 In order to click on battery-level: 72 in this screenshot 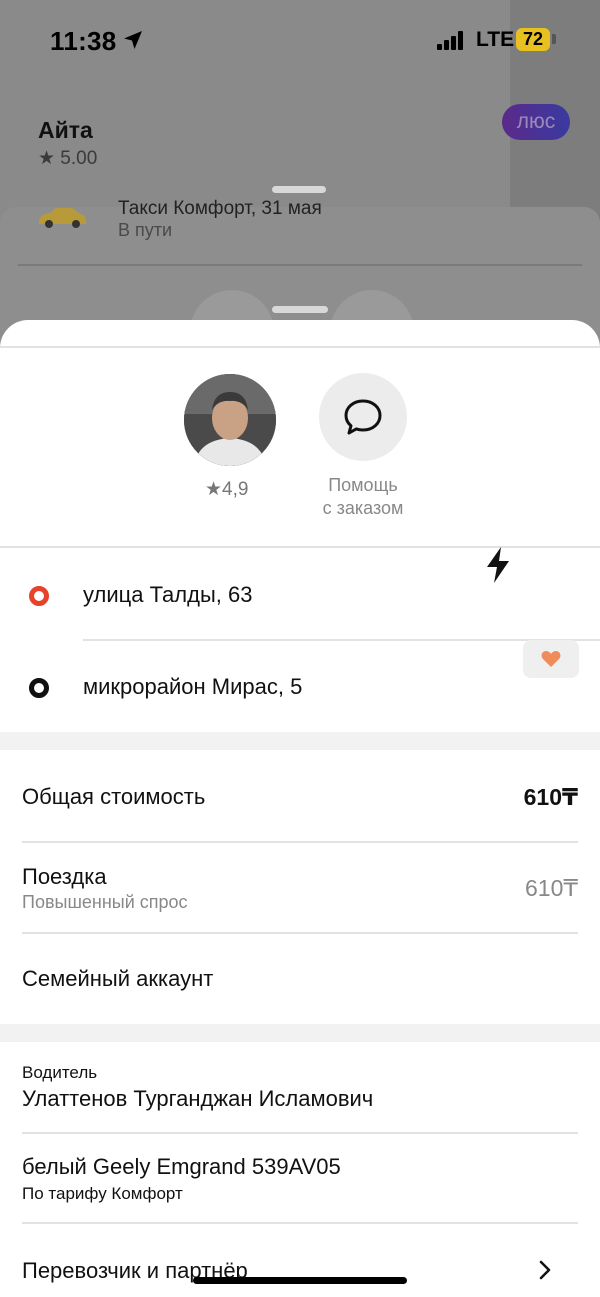, I will do `click(533, 39)`.